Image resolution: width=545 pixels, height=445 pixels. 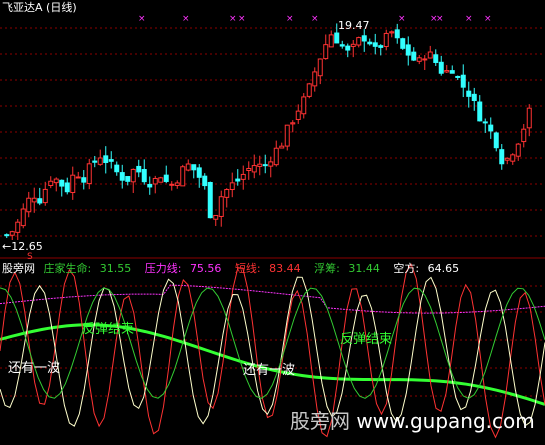 What do you see at coordinates (445, 421) in the screenshot?
I see `watermark-url: www.gupang.com` at bounding box center [445, 421].